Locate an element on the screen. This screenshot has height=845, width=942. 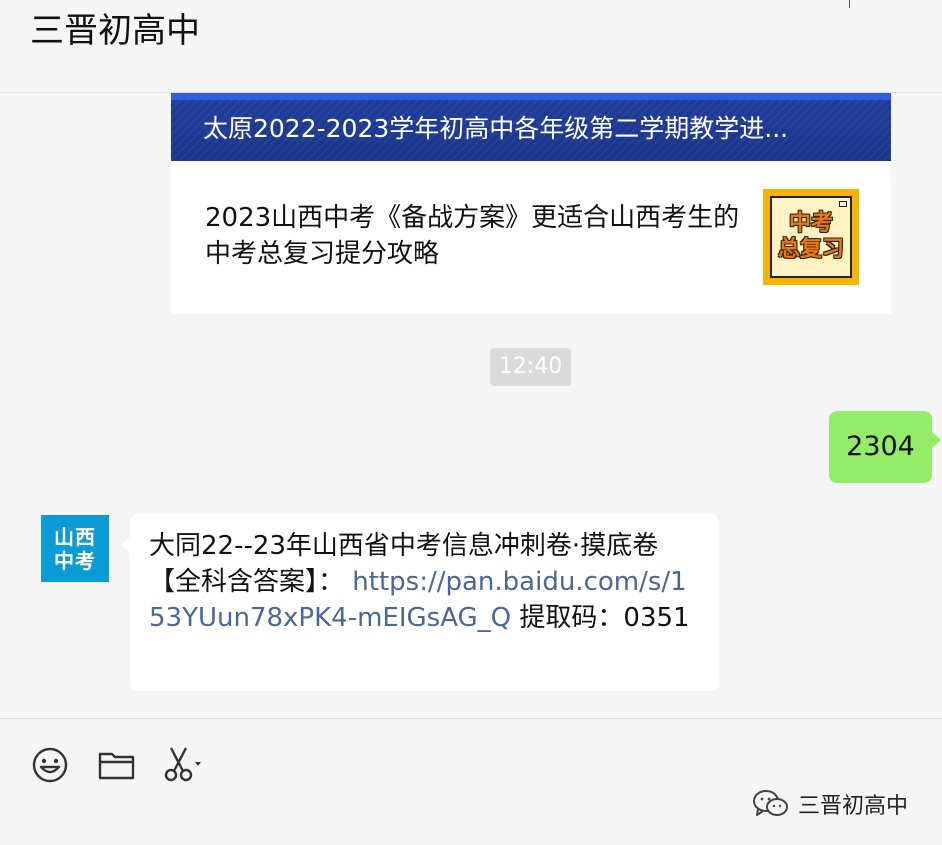
wechat-logo-icon is located at coordinates (770, 803).